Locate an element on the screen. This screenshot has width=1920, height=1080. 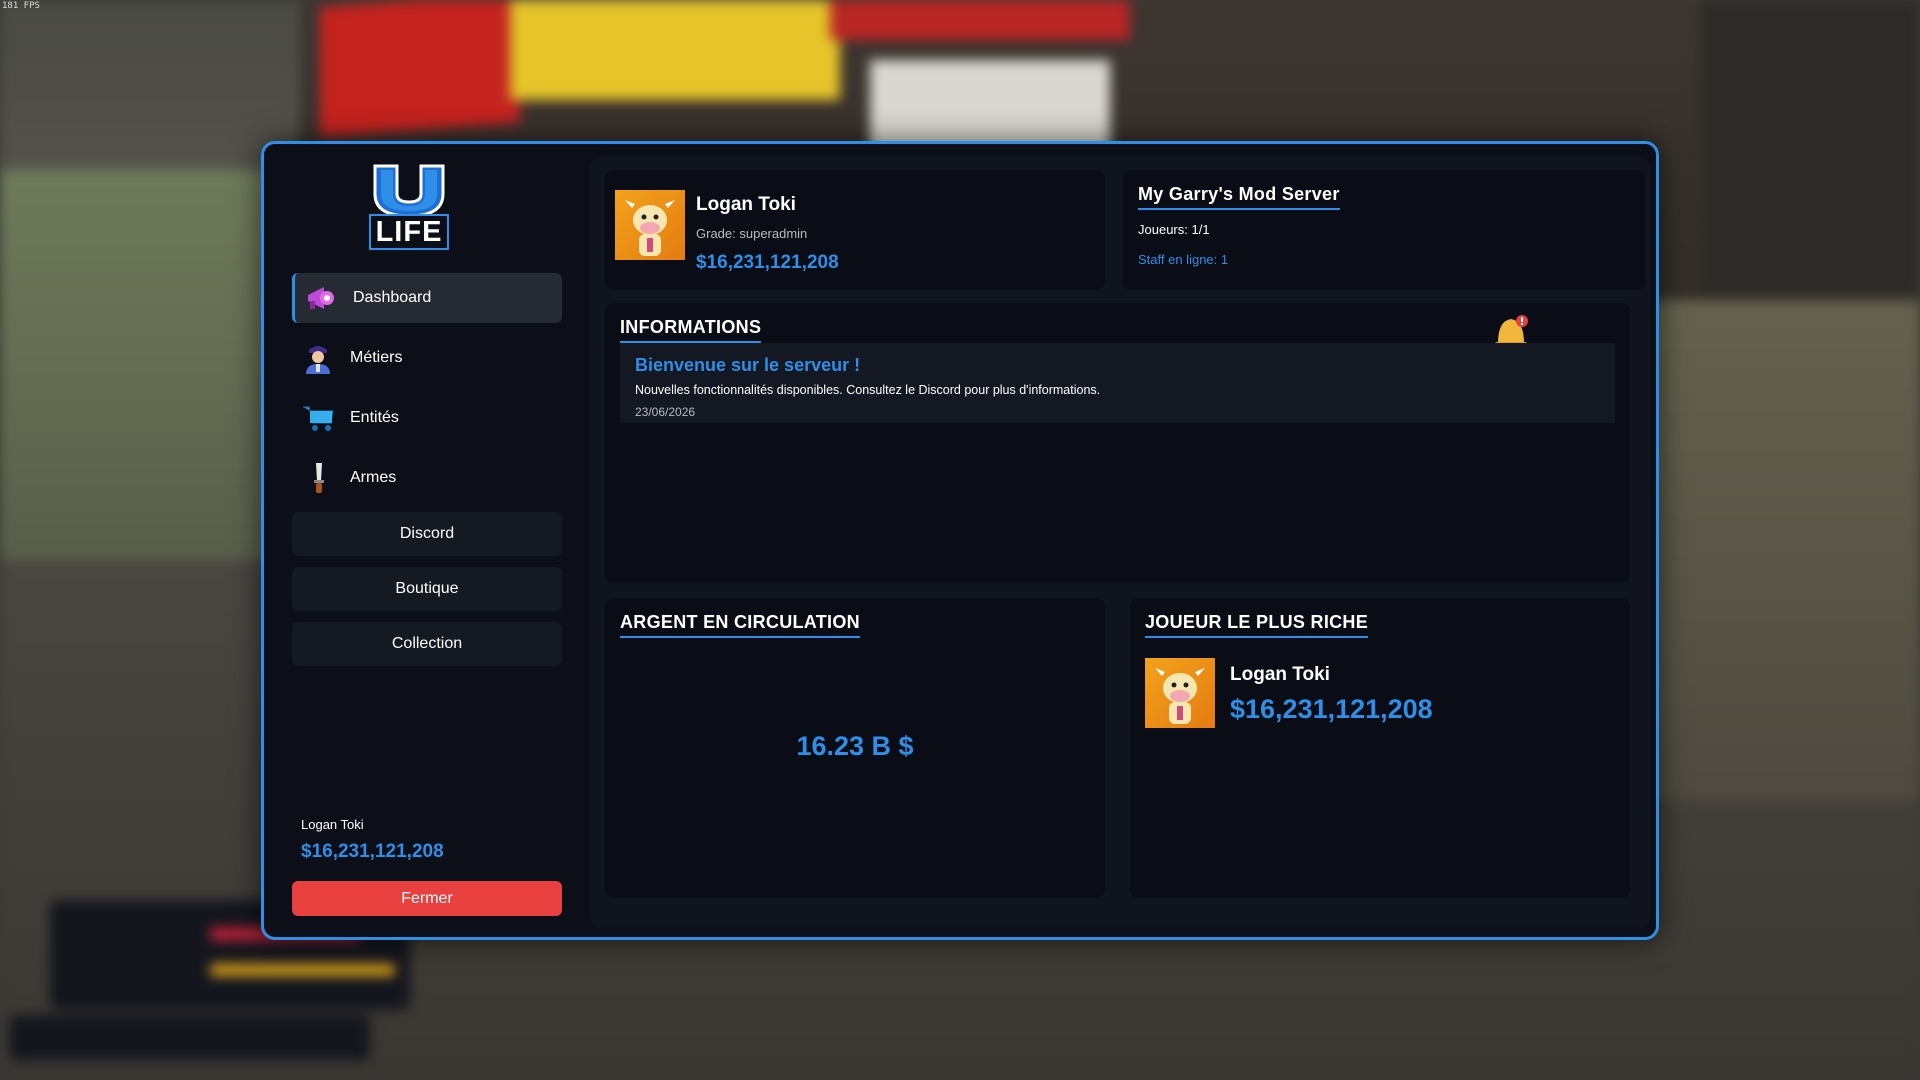
sidebar-item-entites: Entités is located at coordinates (427, 418).